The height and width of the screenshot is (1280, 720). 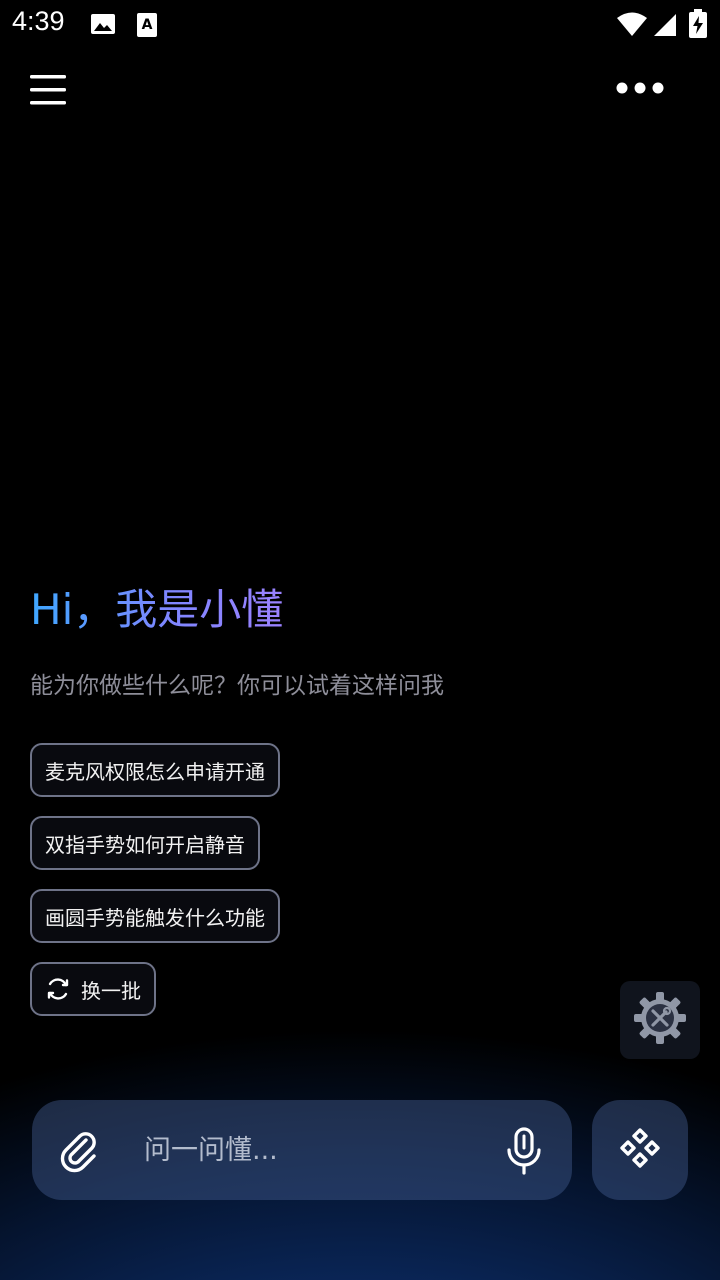 I want to click on feature-button, so click(x=640, y=1150).